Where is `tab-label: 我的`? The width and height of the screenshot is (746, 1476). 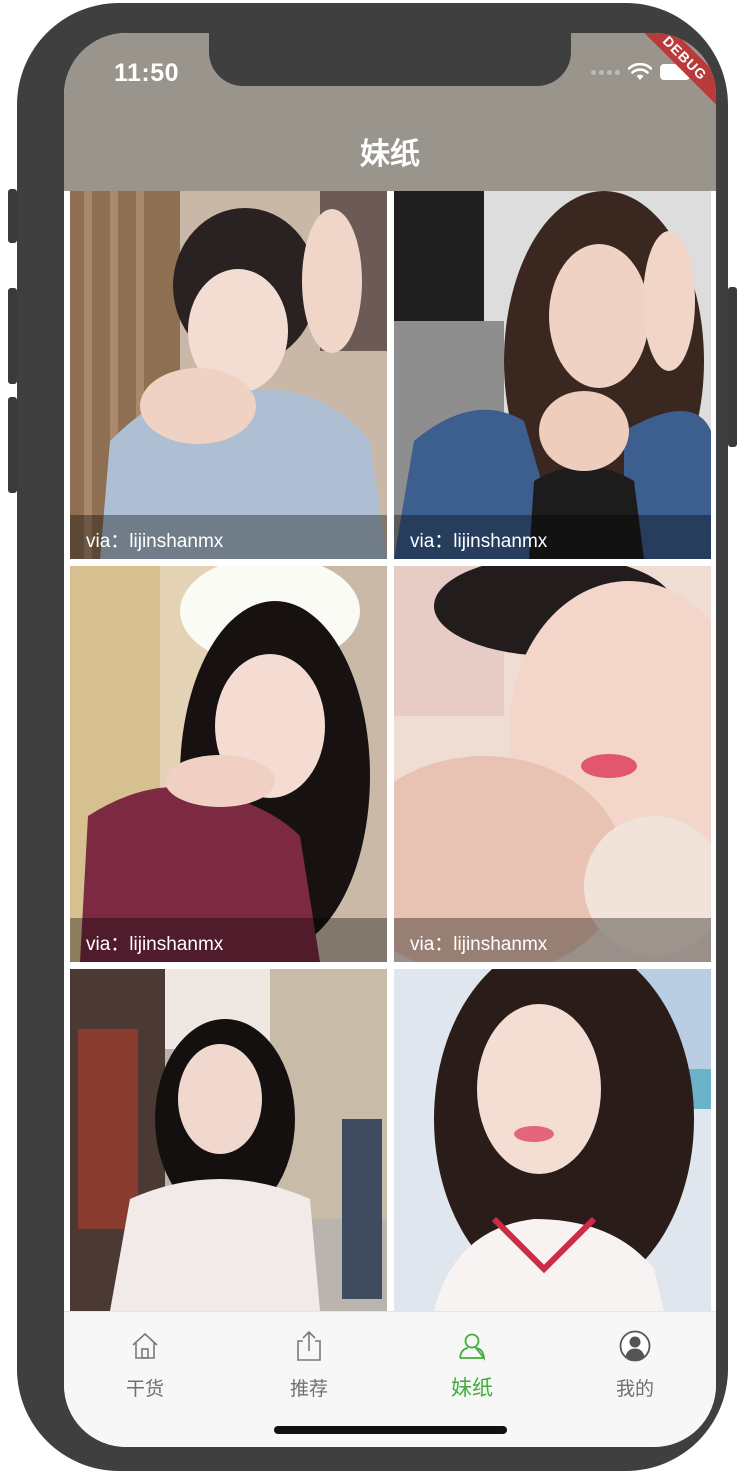
tab-label: 我的 is located at coordinates (634, 1389).